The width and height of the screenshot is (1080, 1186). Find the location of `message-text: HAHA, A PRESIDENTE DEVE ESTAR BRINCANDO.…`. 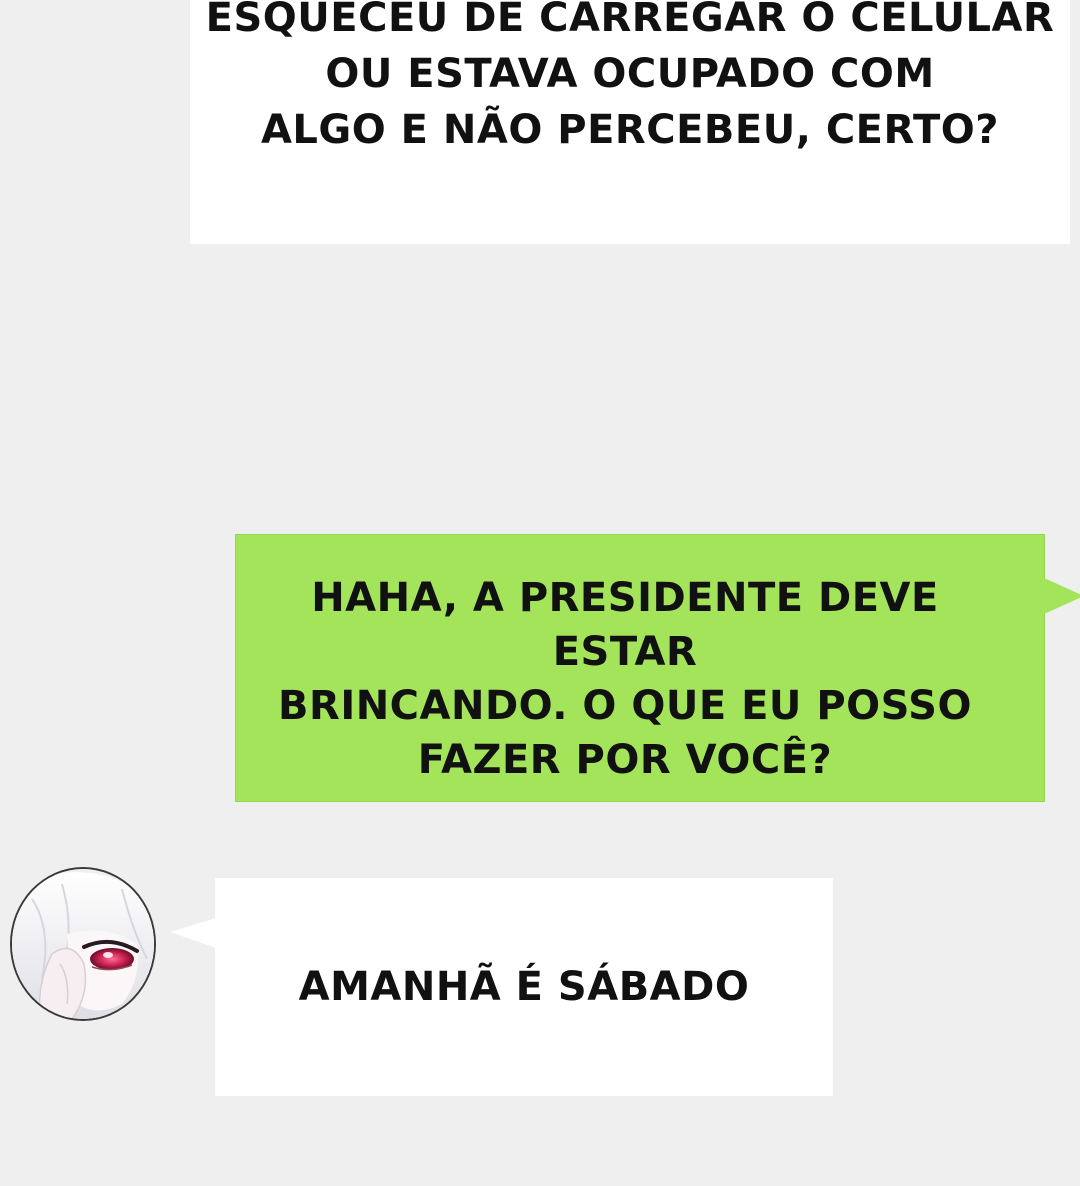

message-text: HAHA, A PRESIDENTE DEVE ESTAR BRINCANDO.… is located at coordinates (625, 679).